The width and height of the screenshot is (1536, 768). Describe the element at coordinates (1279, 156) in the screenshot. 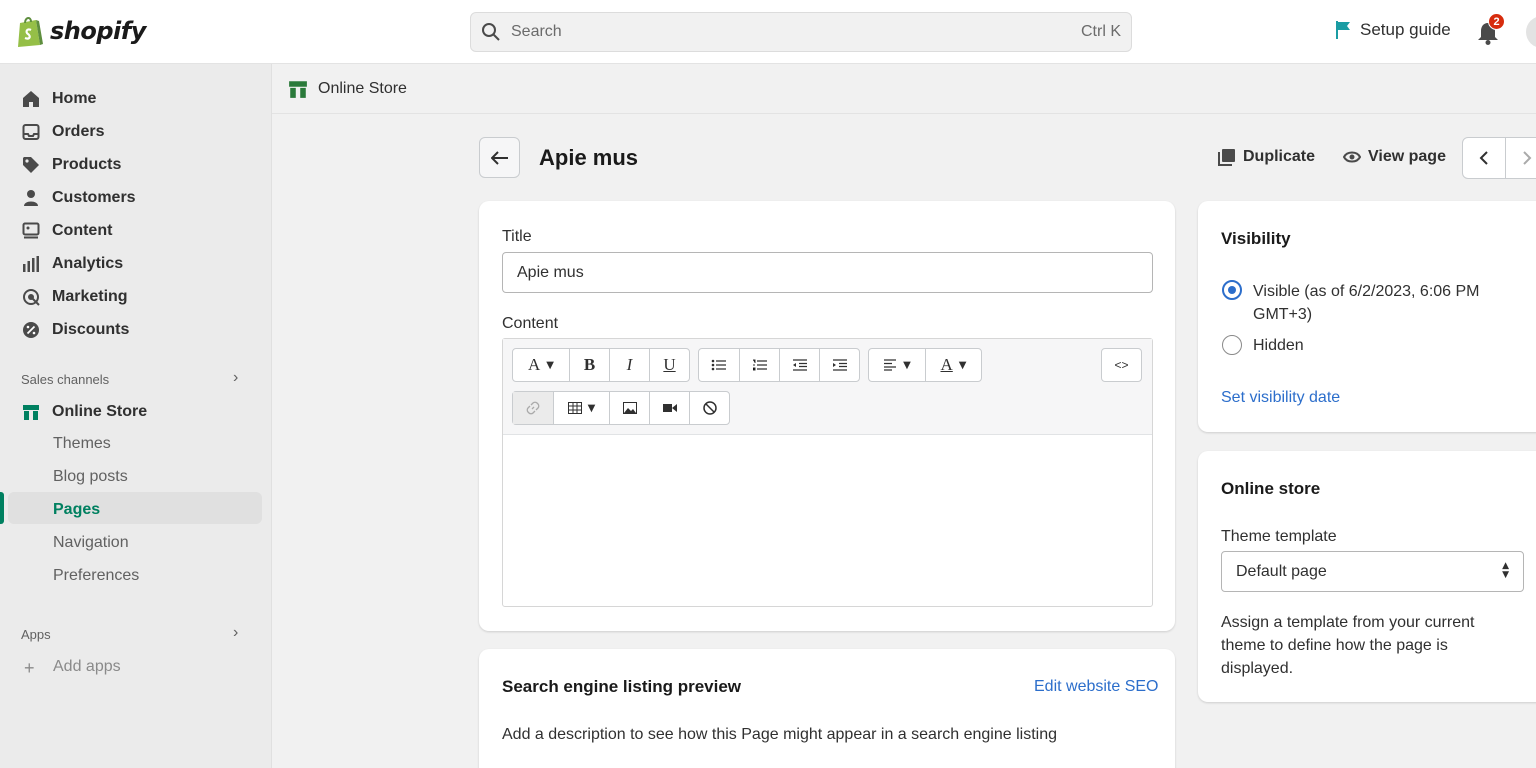

I see `duplicate-label: Duplicate` at that location.